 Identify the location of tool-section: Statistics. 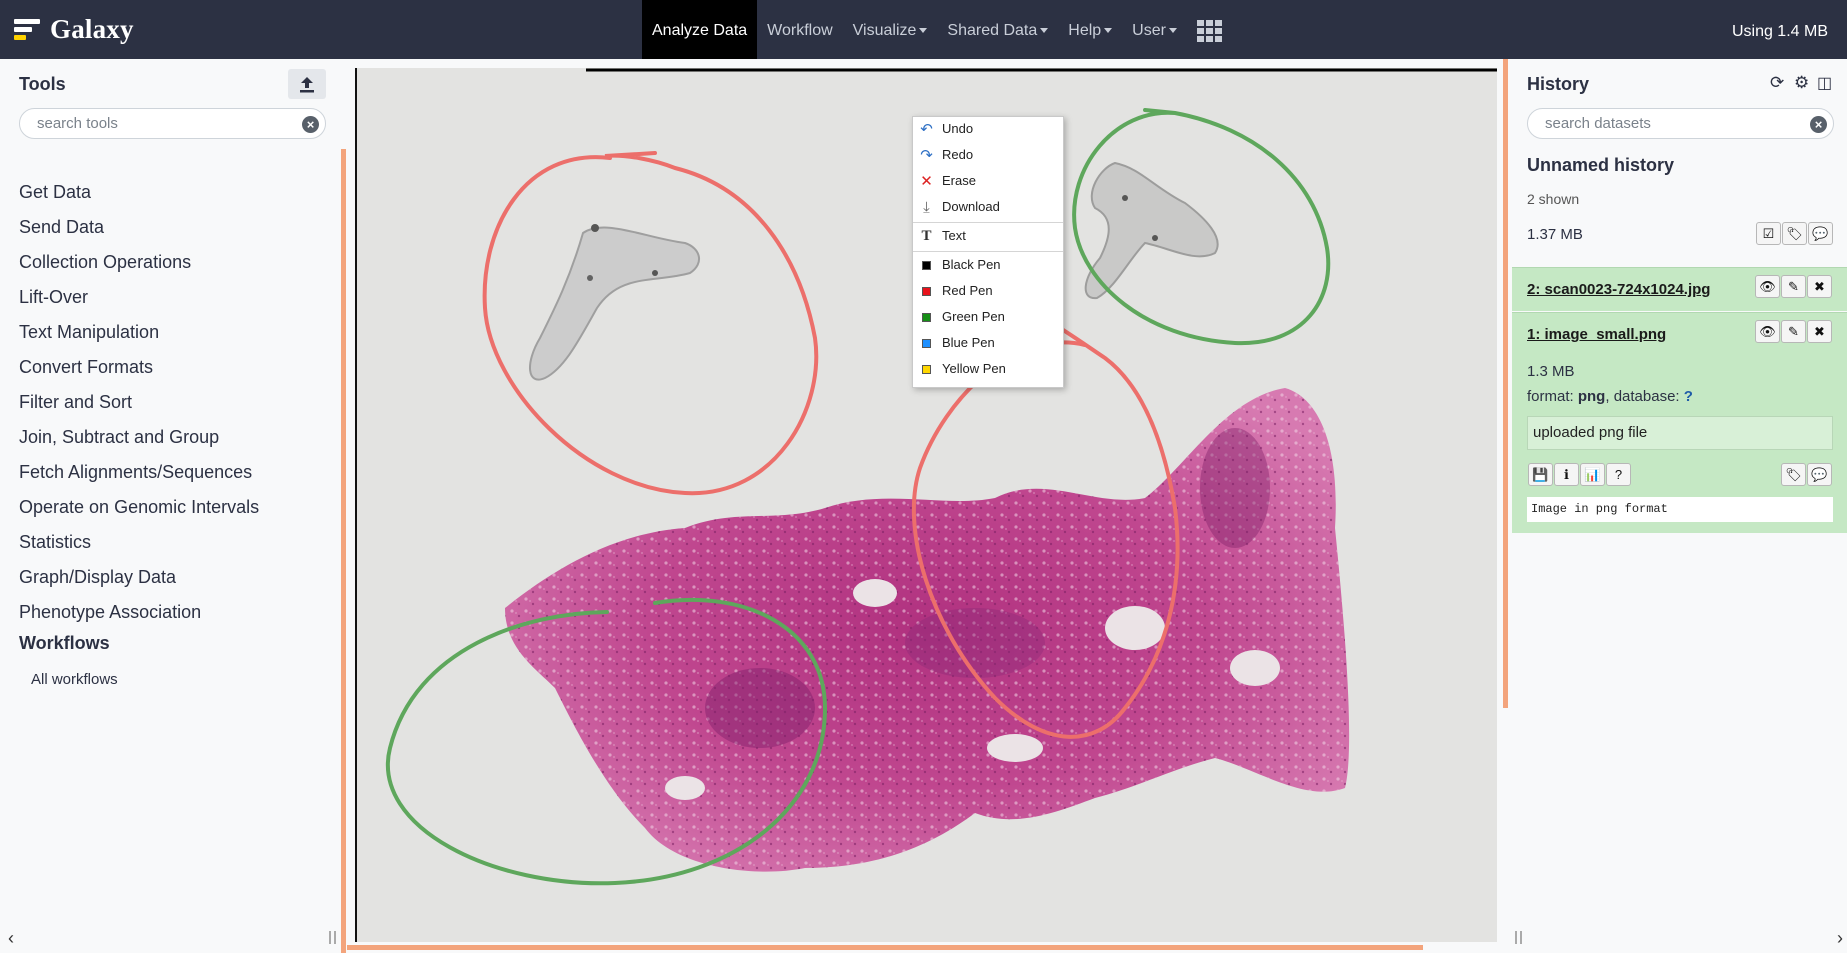
(139, 542).